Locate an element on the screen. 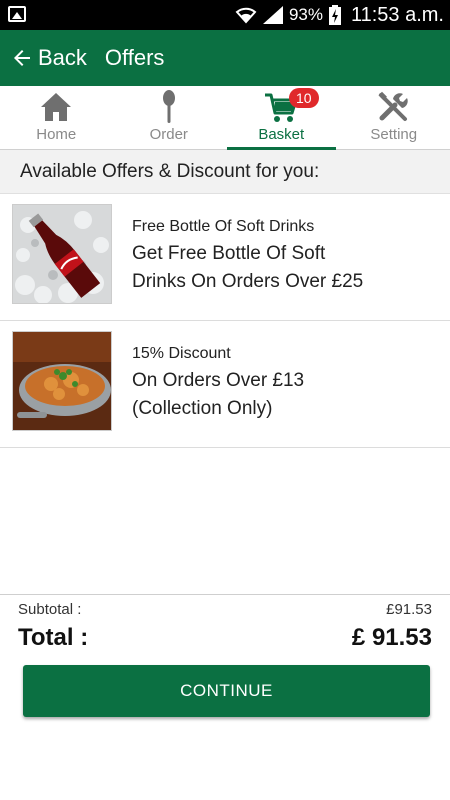 This screenshot has width=450, height=800. status-right: 93% 11:53 a.m. is located at coordinates (339, 15).